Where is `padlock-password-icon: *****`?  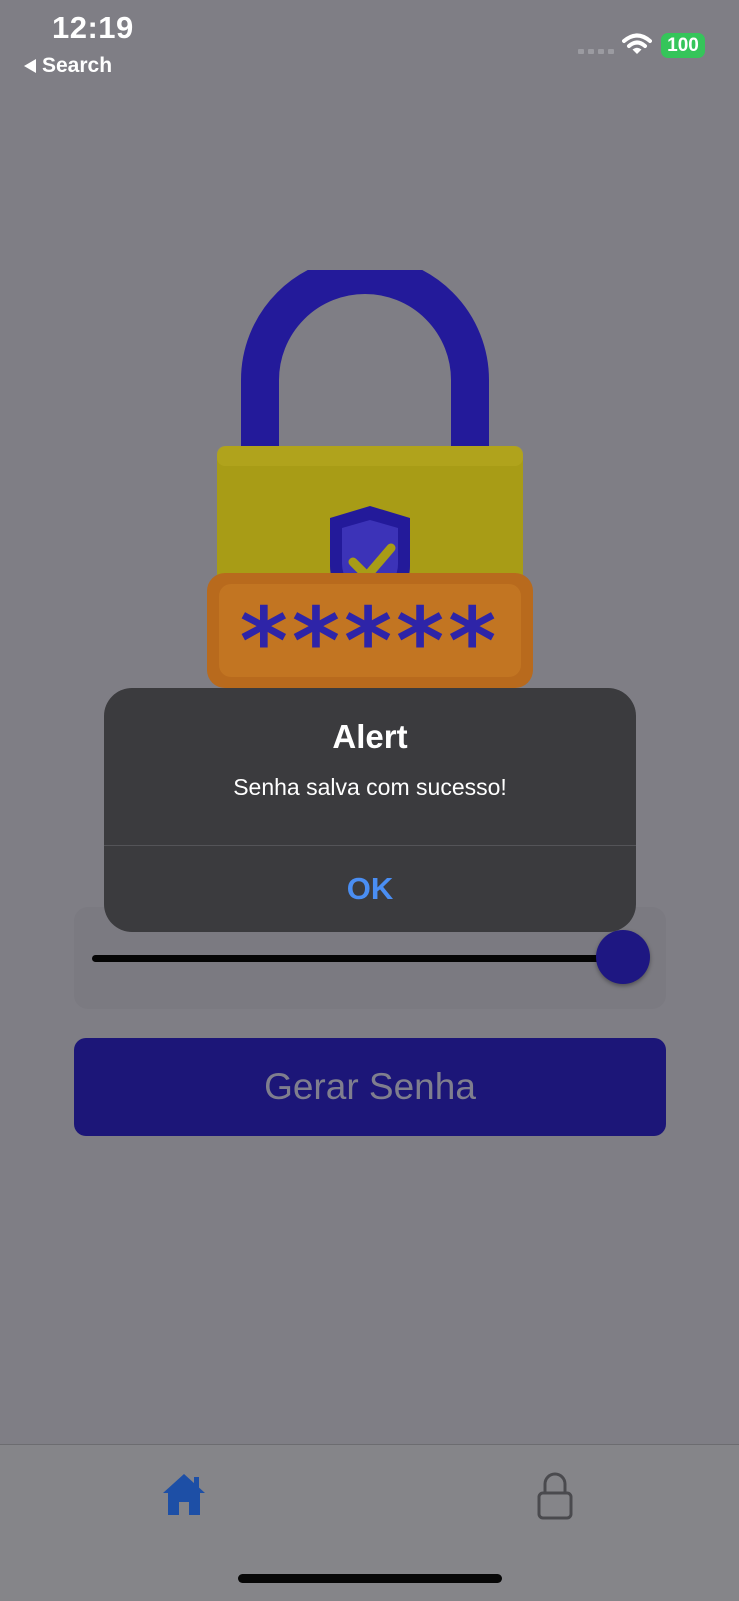 padlock-password-icon: ***** is located at coordinates (370, 480).